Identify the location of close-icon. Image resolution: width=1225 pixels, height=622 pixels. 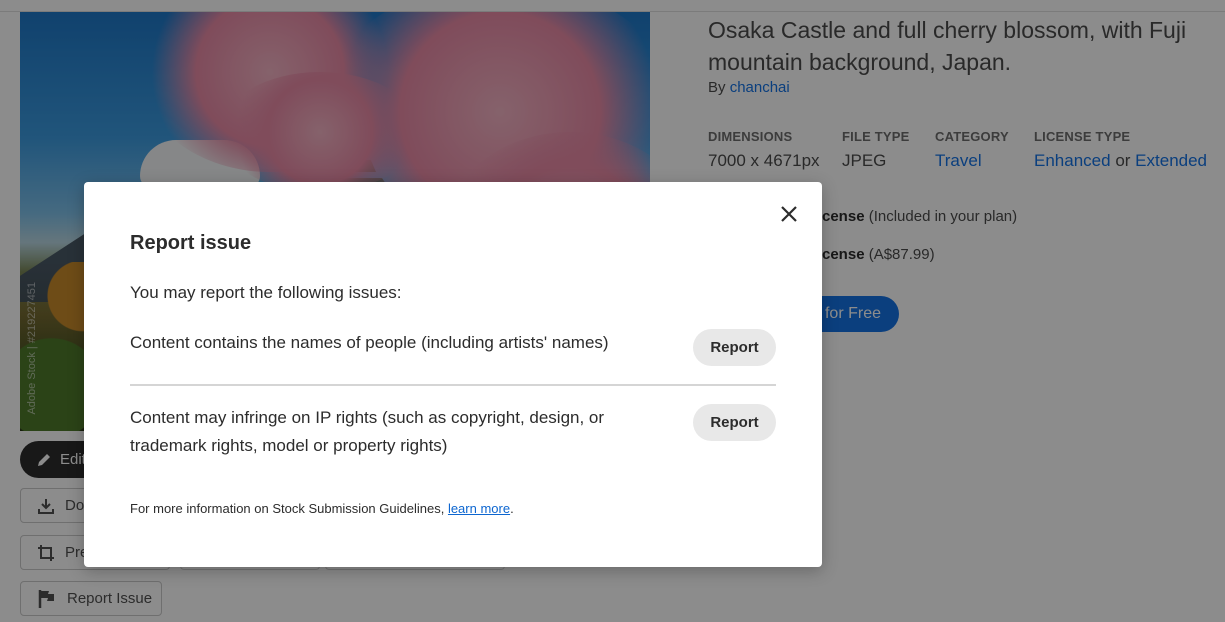
(789, 214).